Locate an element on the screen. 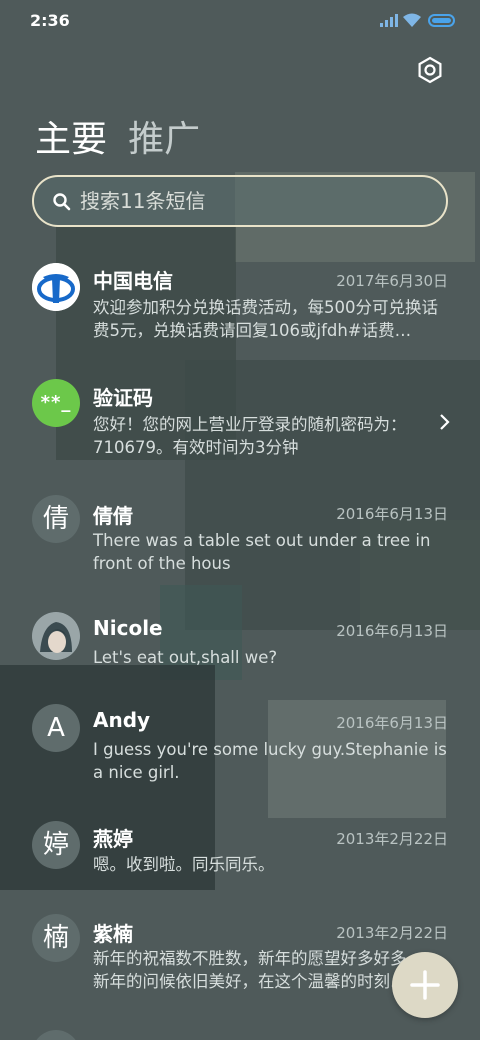 This screenshot has height=1040, width=480. new-message-button is located at coordinates (425, 985).